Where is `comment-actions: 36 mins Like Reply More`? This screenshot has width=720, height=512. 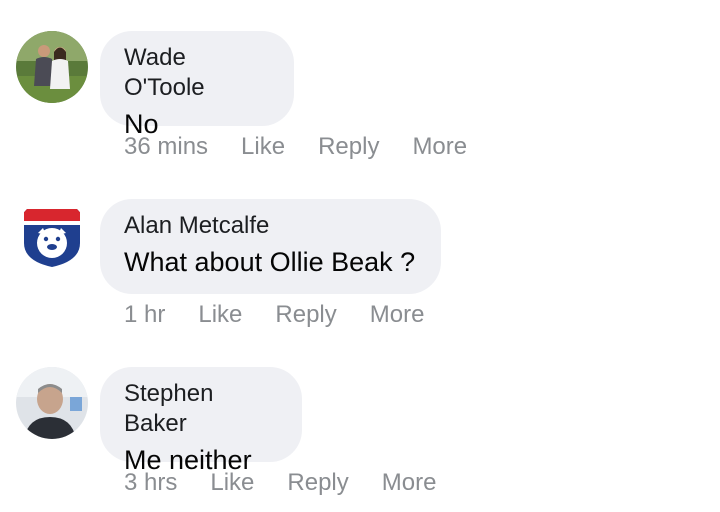
comment-actions: 36 mins Like Reply More is located at coordinates (295, 147).